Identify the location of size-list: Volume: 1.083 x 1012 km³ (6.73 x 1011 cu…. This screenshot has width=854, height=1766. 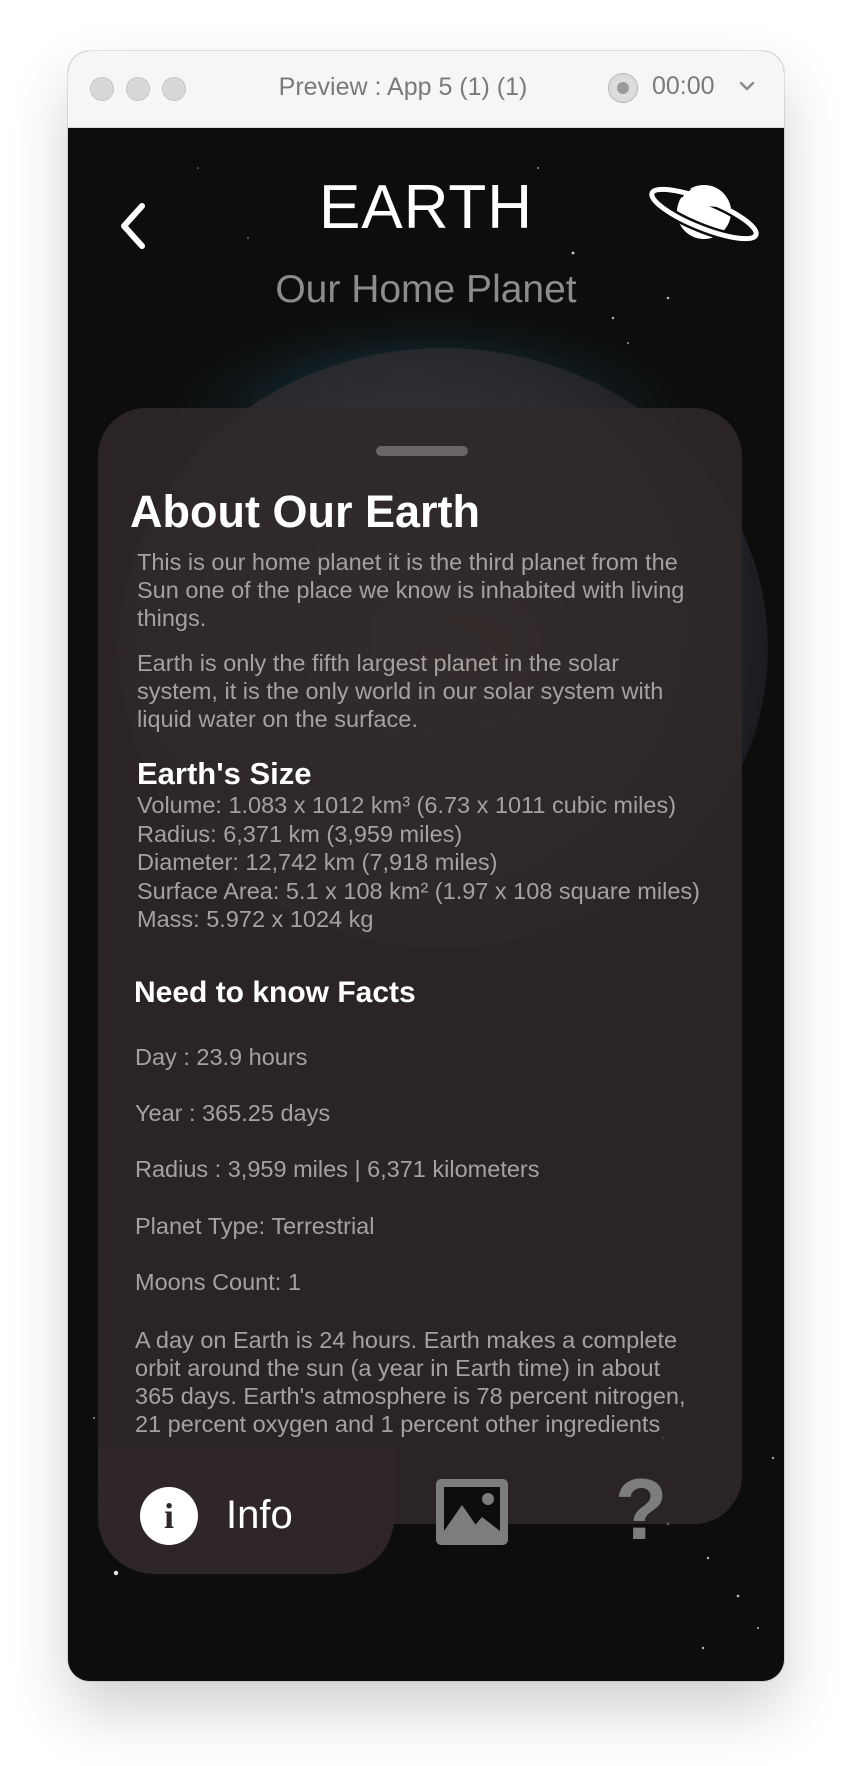
(418, 862).